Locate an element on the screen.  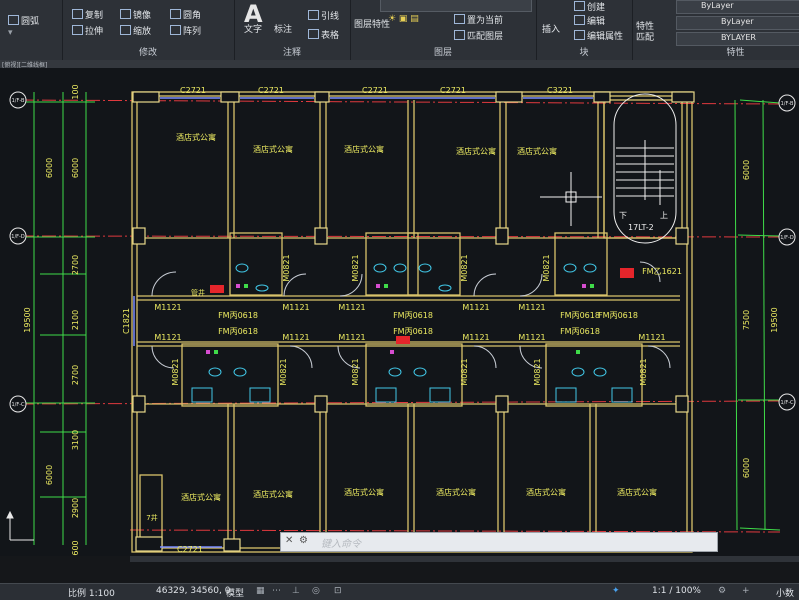
block-panel: 插入 创建 编辑 编辑属性 块 is located at coordinates (584, 30).